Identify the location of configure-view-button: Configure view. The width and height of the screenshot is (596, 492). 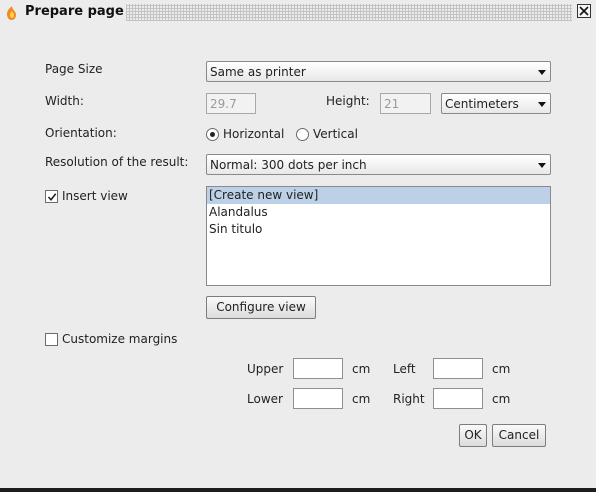
(261, 307).